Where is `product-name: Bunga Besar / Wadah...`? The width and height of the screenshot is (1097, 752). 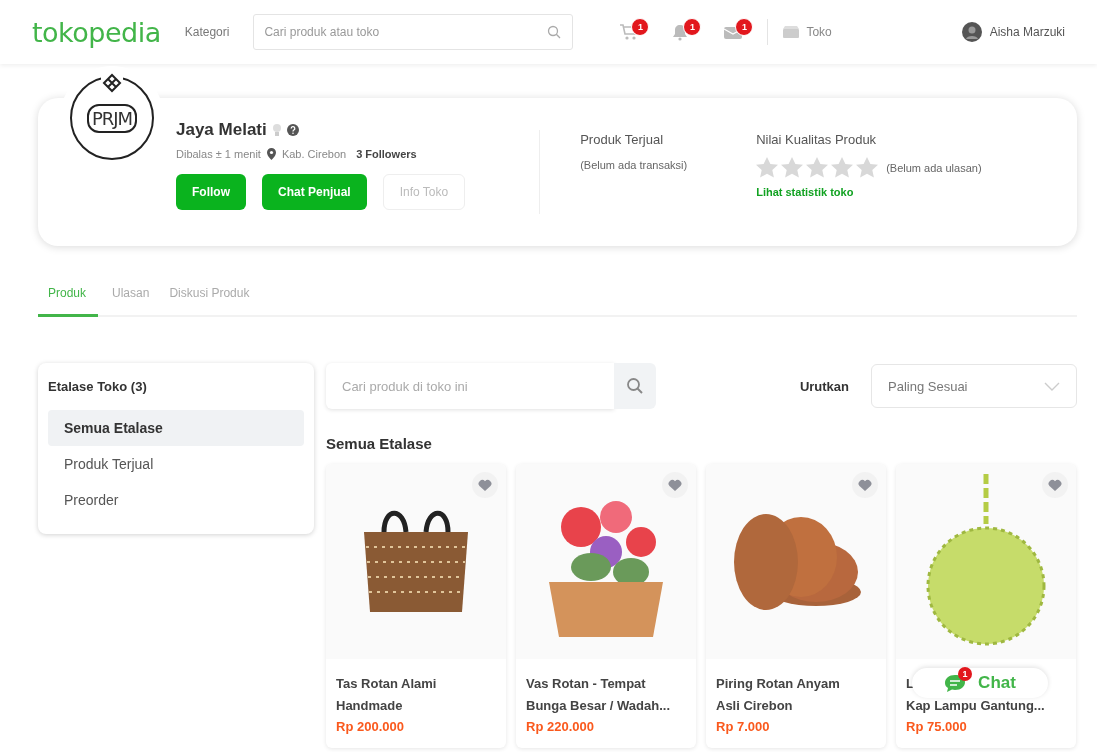
product-name: Bunga Besar / Wadah... is located at coordinates (598, 706).